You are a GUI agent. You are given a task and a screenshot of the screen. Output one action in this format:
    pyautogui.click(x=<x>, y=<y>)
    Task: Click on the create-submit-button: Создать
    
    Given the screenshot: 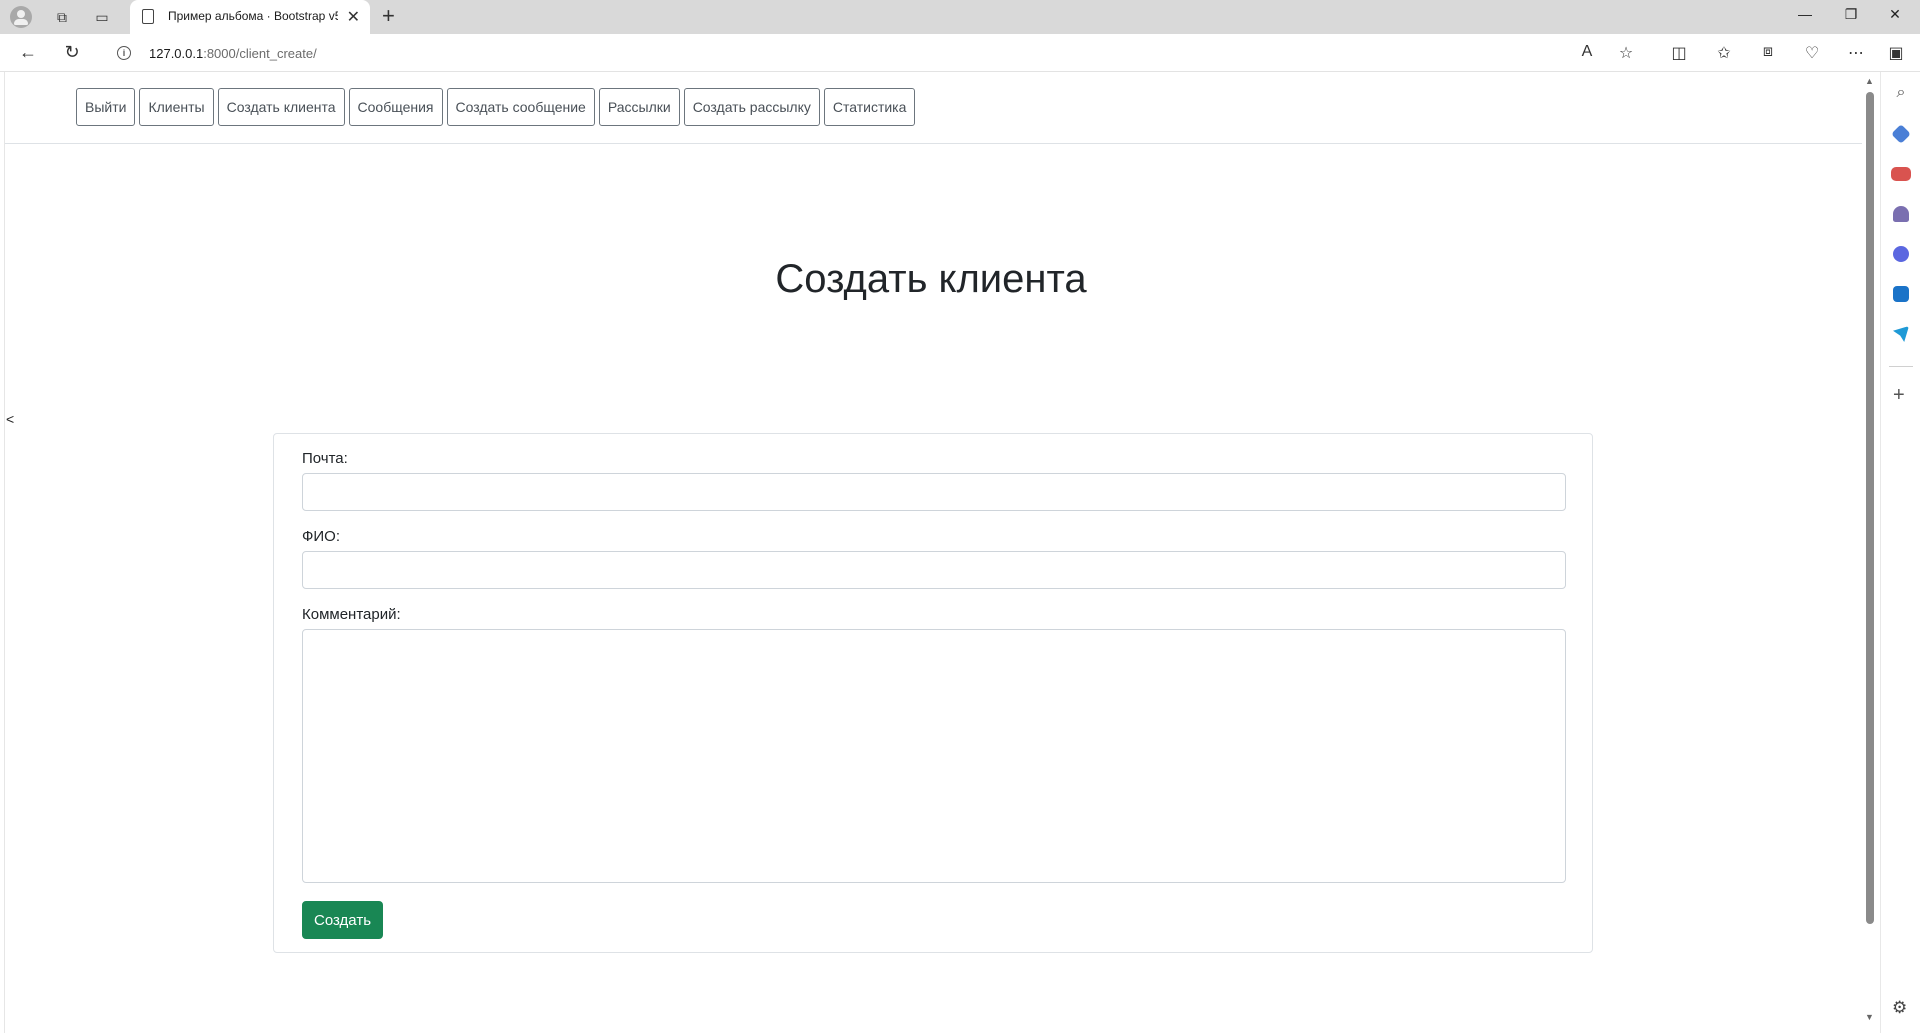 What is the action you would take?
    pyautogui.click(x=343, y=920)
    